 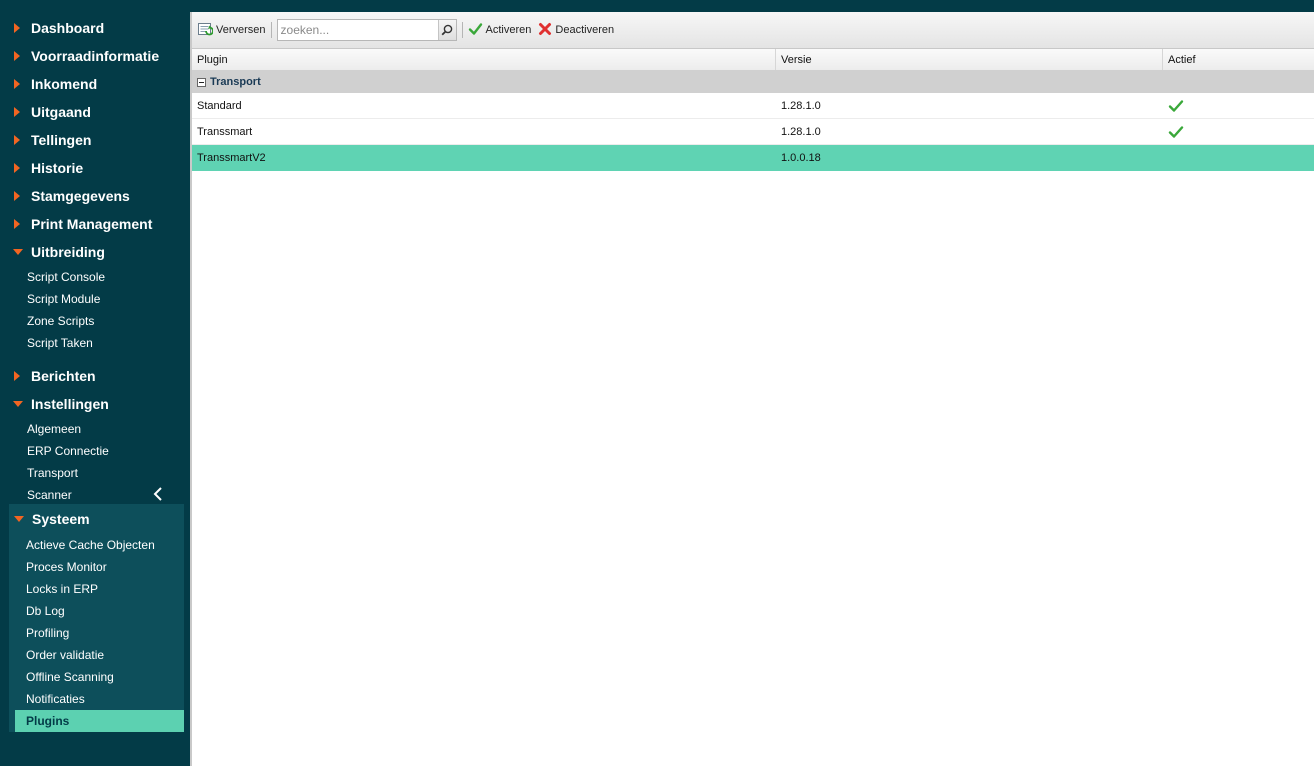 I want to click on nav-section-label: Berichten, so click(x=63, y=376).